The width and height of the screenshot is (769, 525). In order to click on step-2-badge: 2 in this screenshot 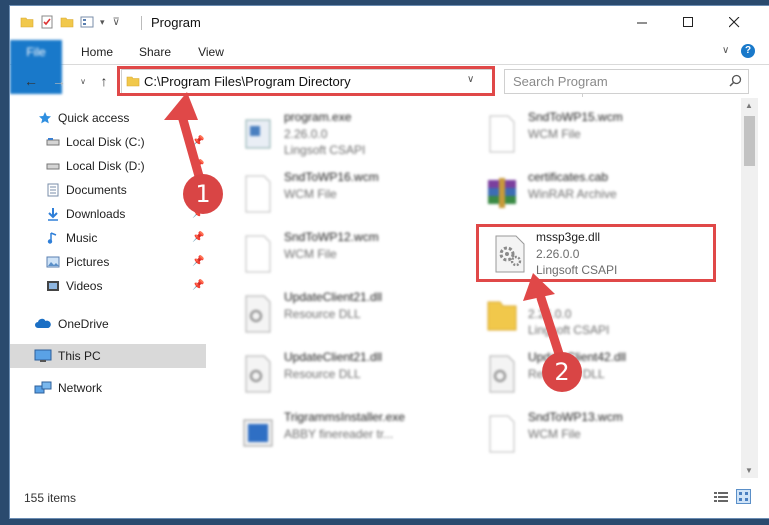, I will do `click(562, 372)`.